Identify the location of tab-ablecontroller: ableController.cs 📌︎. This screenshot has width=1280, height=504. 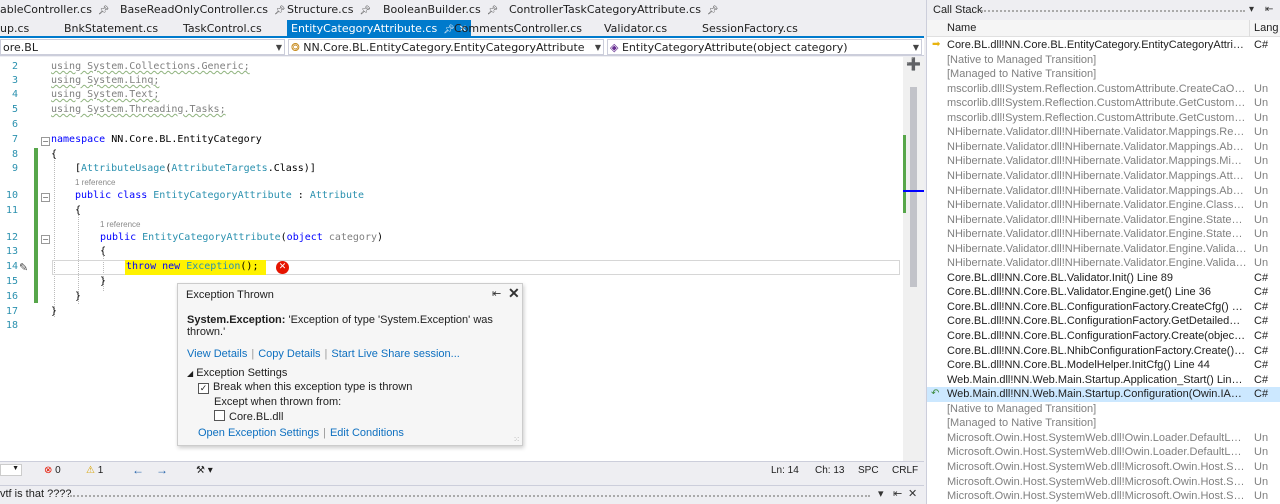
(54, 10).